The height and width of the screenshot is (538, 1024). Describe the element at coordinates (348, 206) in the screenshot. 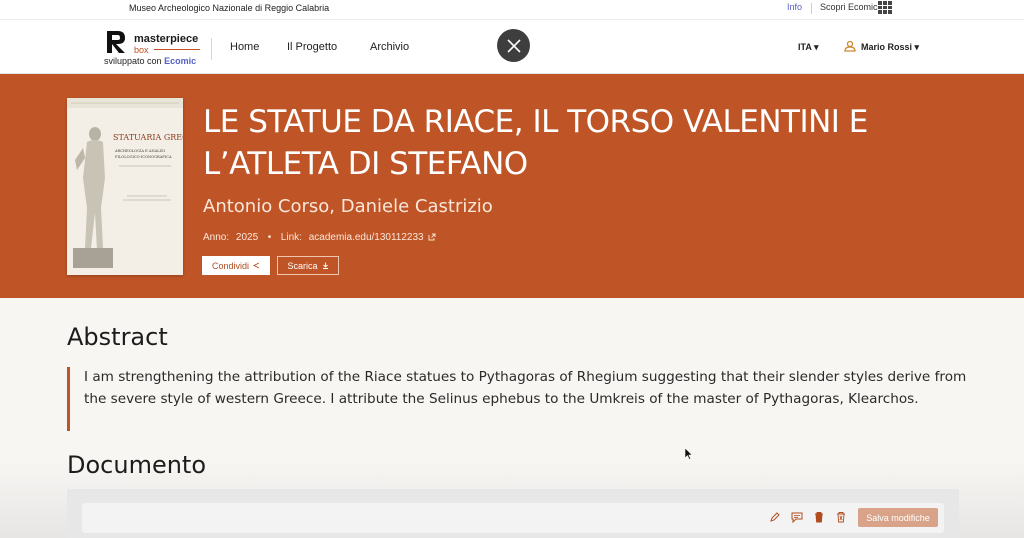

I see `authors: Antonio Corso, Daniele Castrizio` at that location.